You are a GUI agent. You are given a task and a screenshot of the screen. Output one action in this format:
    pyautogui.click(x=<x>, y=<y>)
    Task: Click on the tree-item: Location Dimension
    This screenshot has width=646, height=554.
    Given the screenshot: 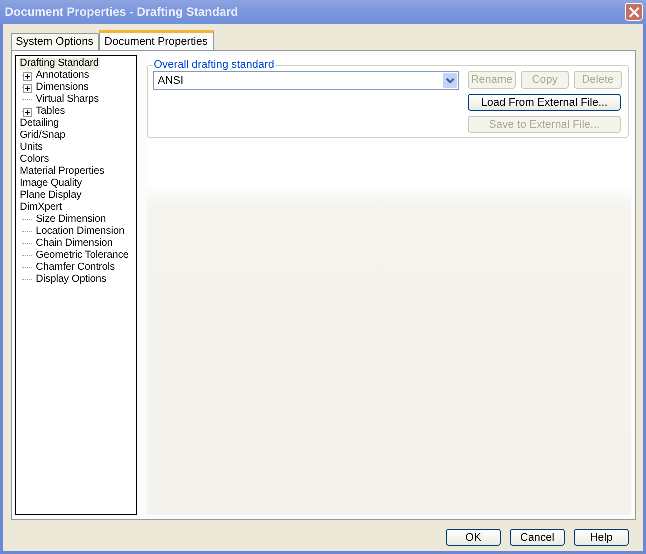 What is the action you would take?
    pyautogui.click(x=80, y=232)
    